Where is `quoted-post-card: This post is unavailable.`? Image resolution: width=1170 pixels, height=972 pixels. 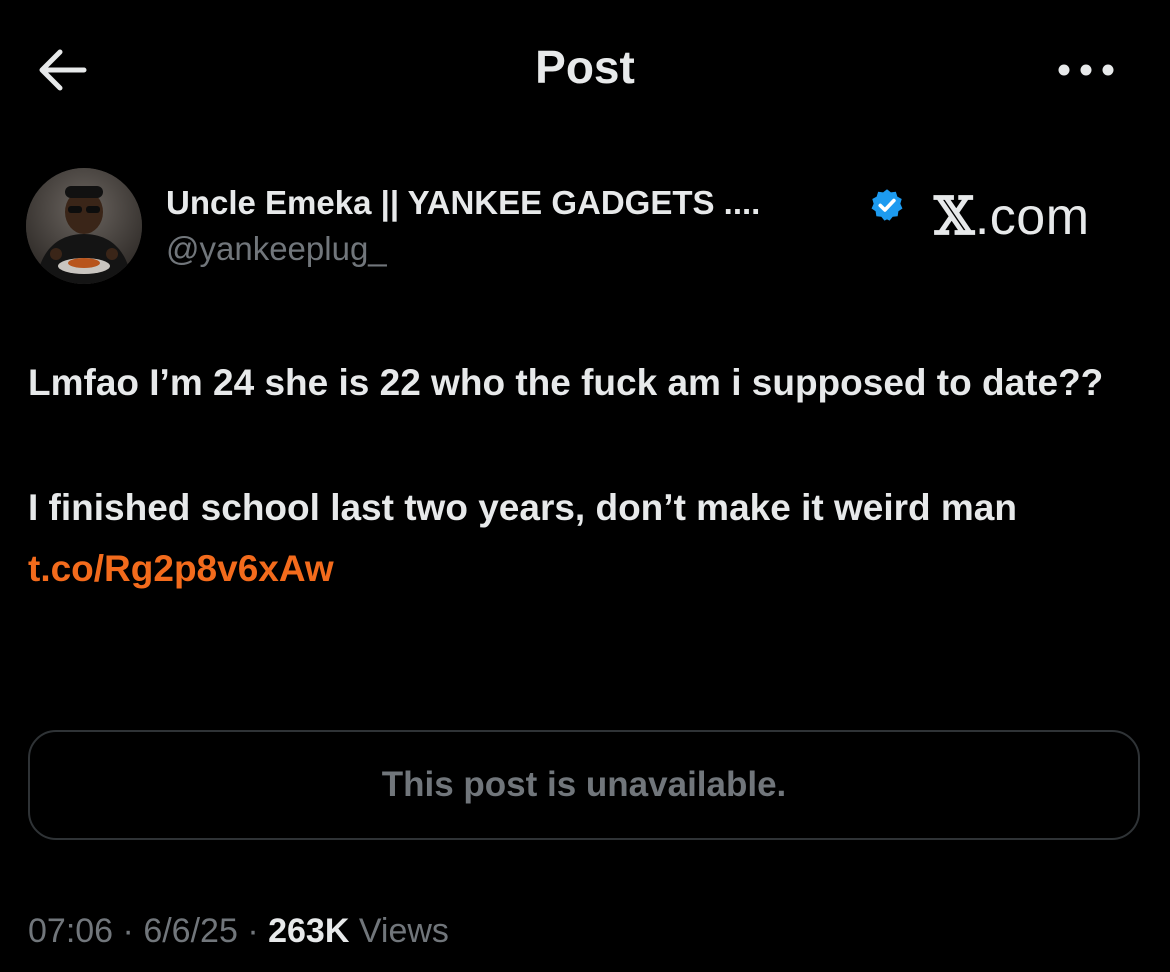
quoted-post-card: This post is unavailable. is located at coordinates (584, 785).